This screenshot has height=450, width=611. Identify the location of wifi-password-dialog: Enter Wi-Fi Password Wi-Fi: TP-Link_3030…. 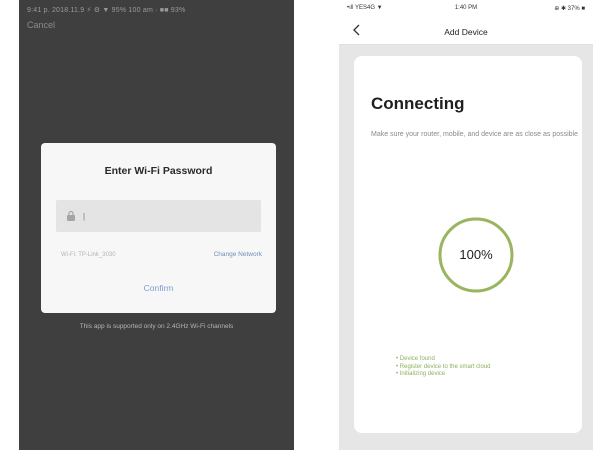
(158, 228).